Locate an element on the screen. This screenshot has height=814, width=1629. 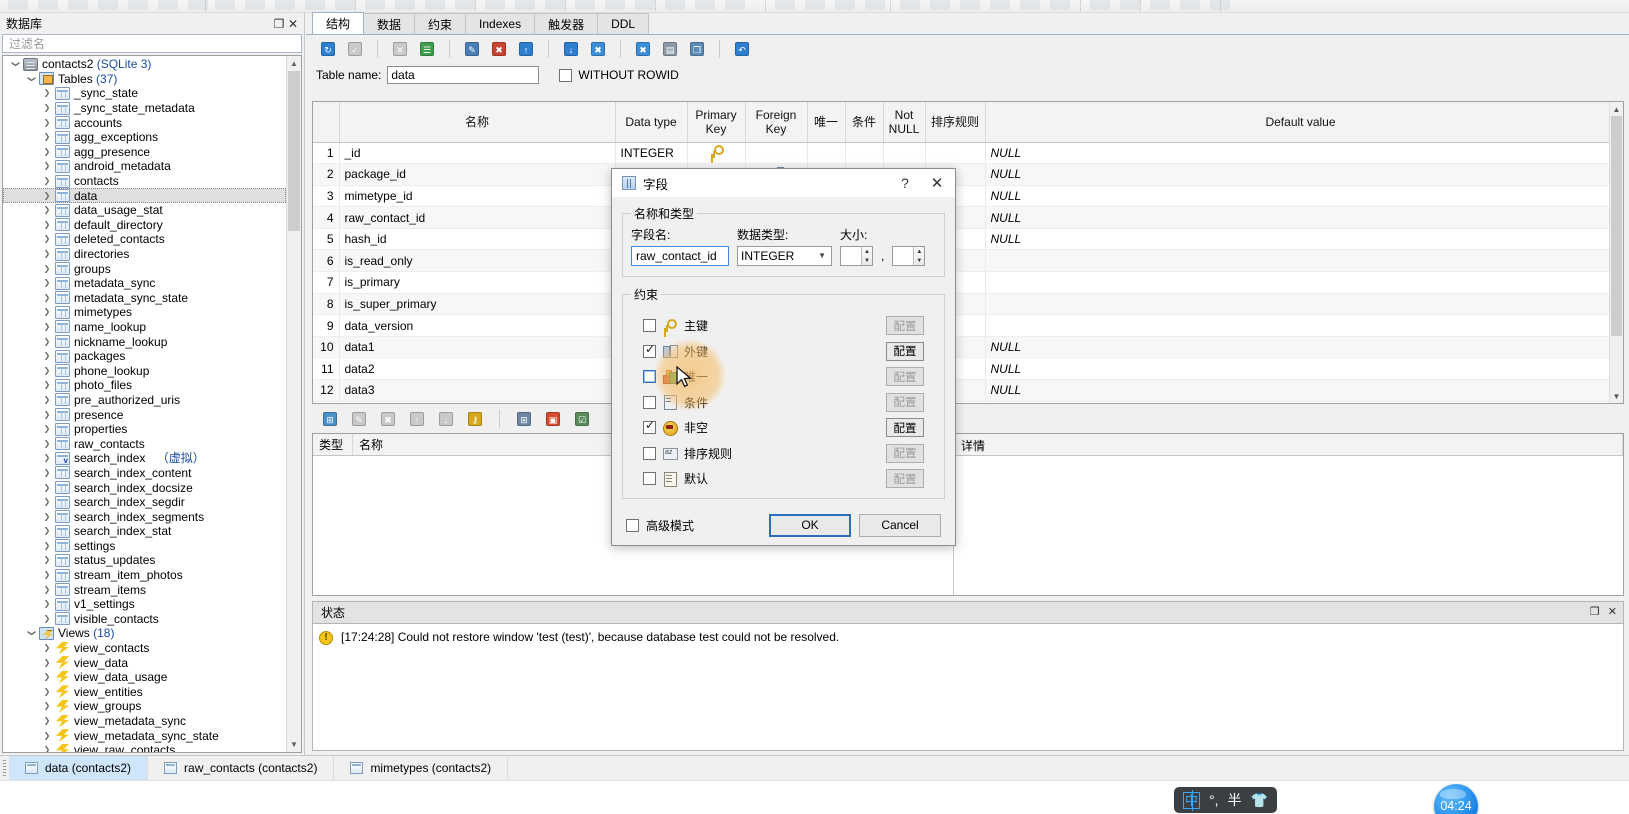
window-tab-data (contacts2): data (contacts2) is located at coordinates (79, 768).